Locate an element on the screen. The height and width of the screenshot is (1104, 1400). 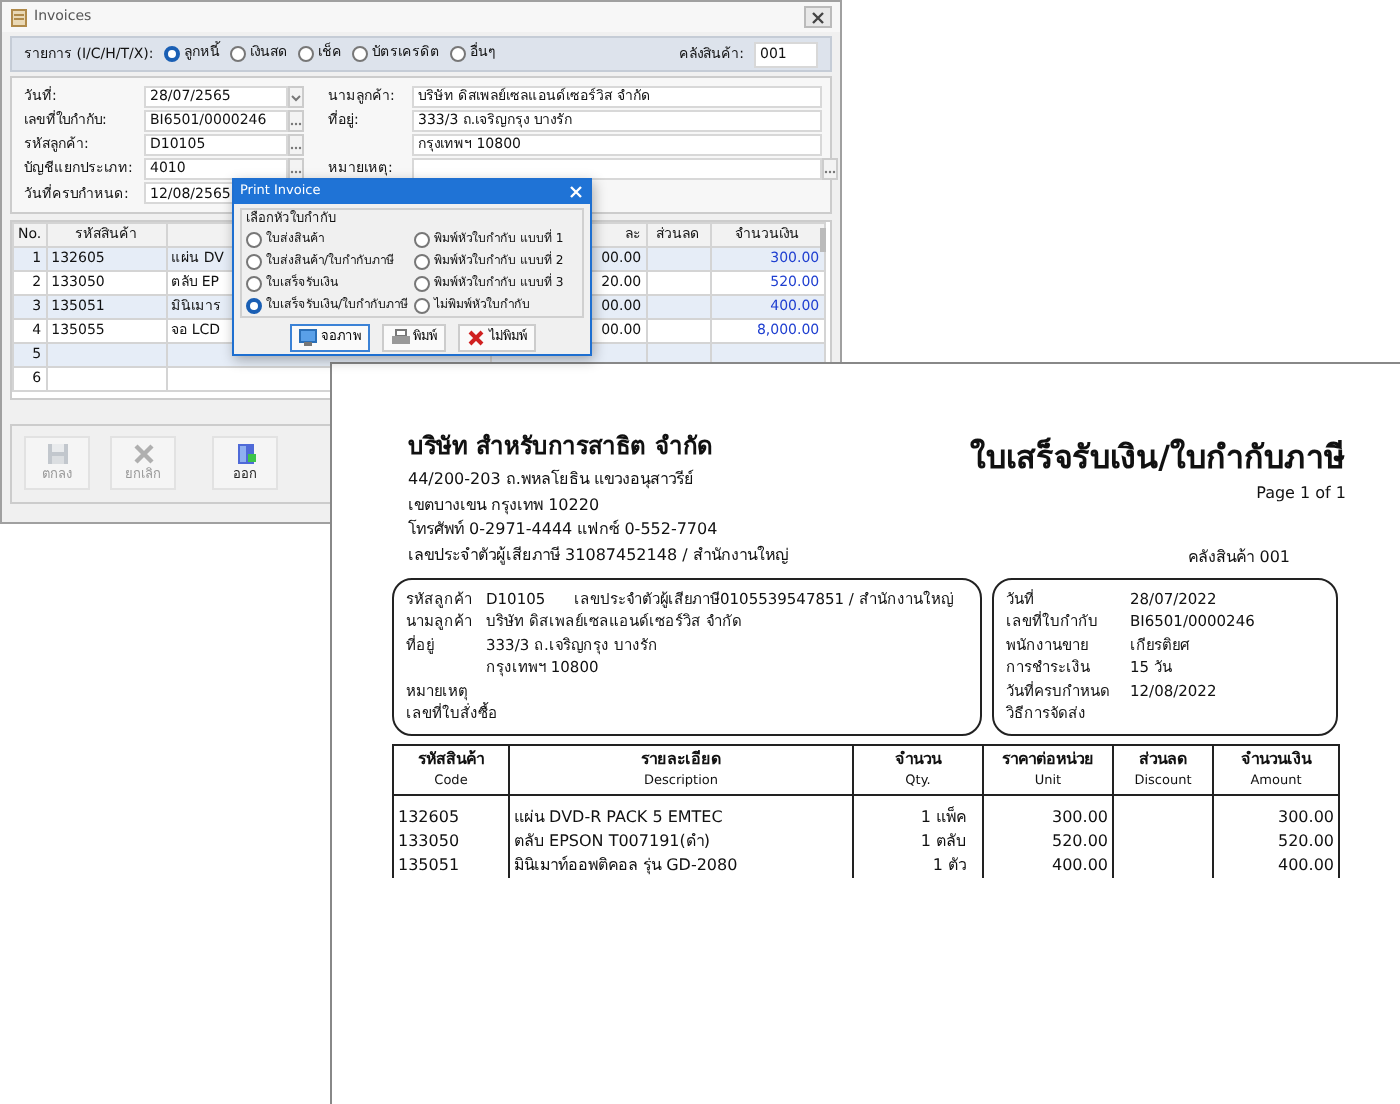
address-line: เขตบางเขน กรุงเทพ 10220 is located at coordinates (504, 504).